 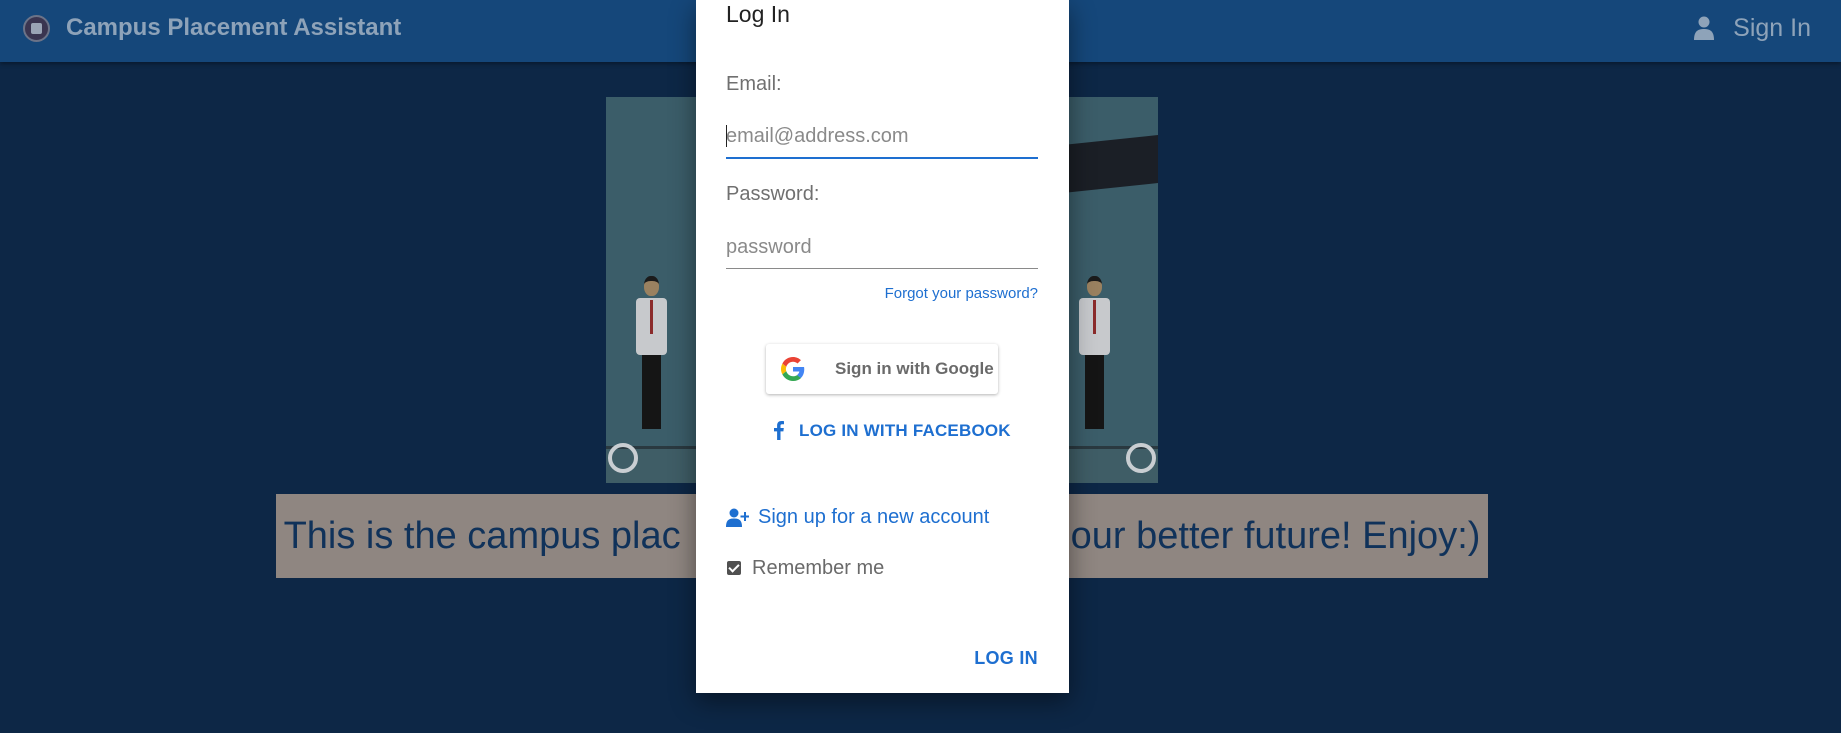 I want to click on tagline-text-left: This is the campus plac, so click(x=482, y=535).